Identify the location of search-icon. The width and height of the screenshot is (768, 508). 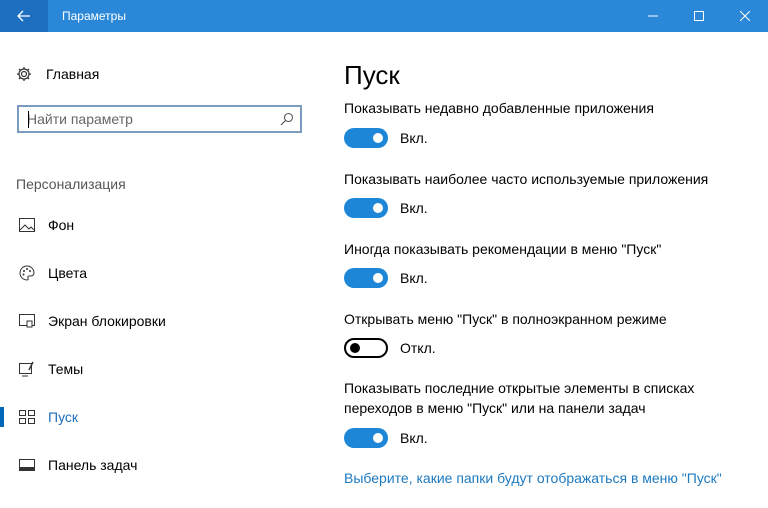
(287, 119).